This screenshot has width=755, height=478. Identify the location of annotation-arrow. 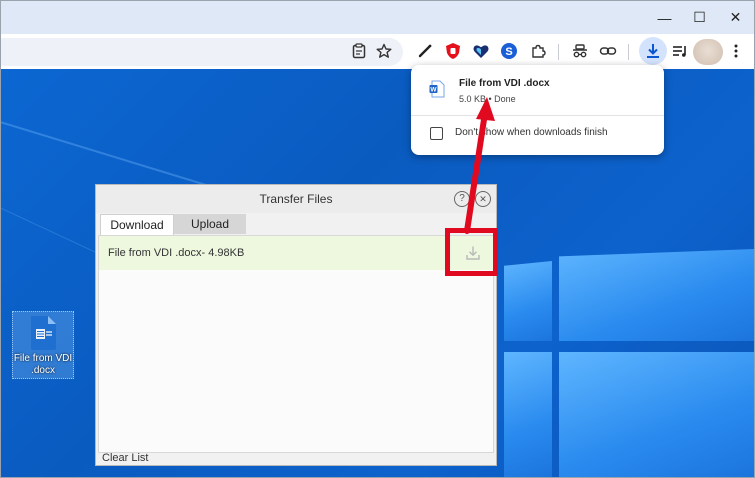
(479, 165).